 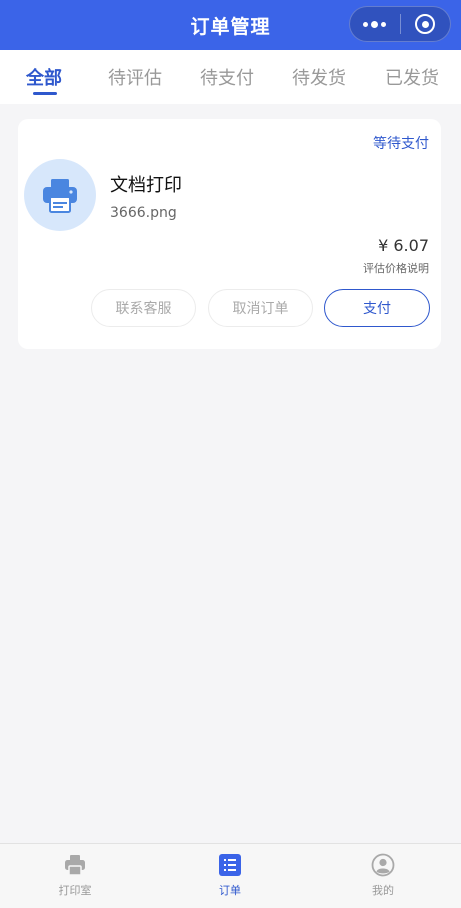 I want to click on nav-mine: 我的, so click(x=383, y=876).